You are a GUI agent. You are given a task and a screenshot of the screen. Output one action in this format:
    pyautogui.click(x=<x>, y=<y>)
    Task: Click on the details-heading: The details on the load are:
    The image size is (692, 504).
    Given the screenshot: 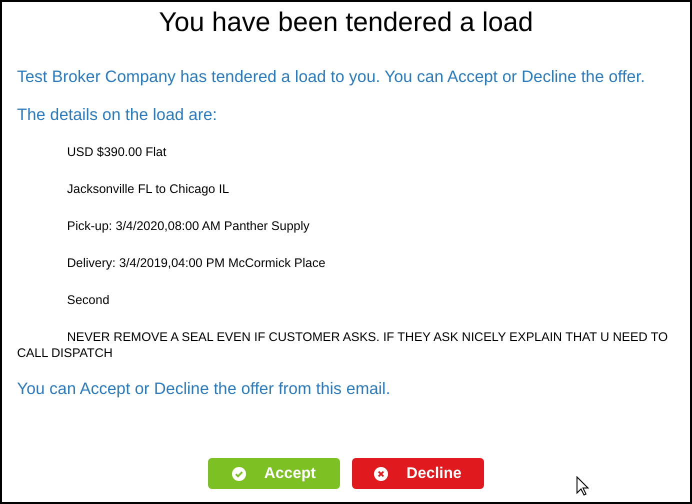 What is the action you would take?
    pyautogui.click(x=117, y=115)
    